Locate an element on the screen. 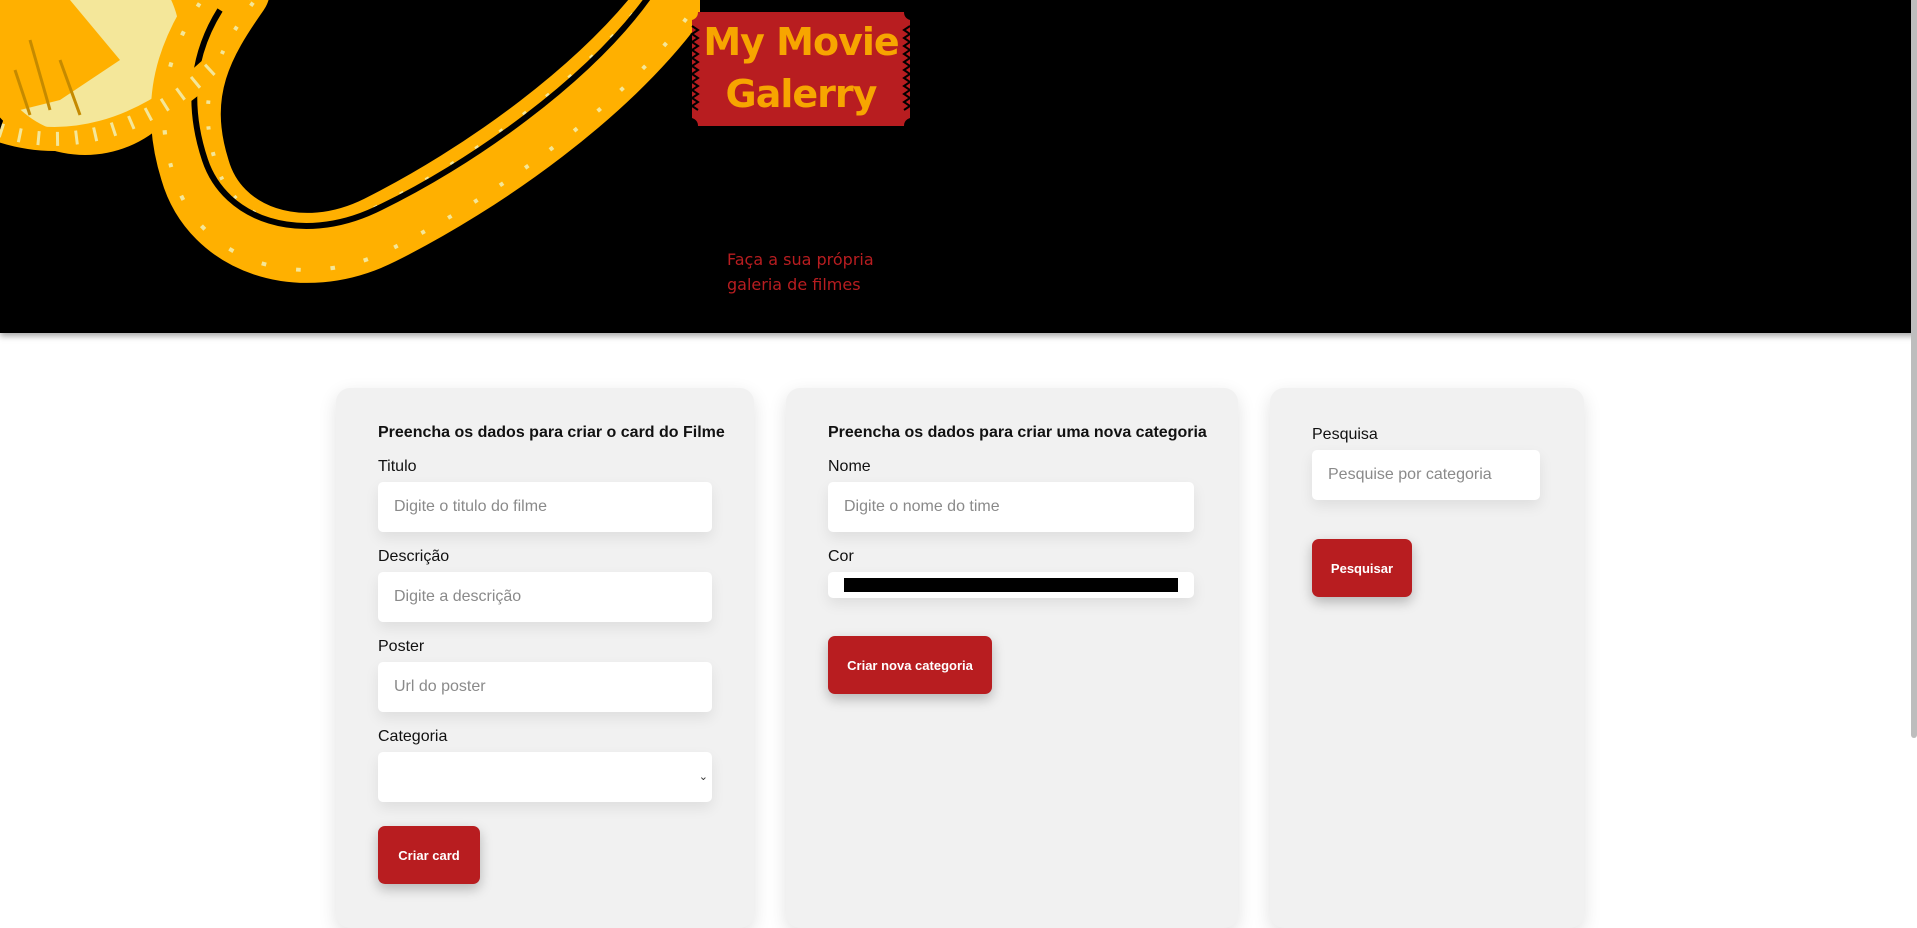 The image size is (1917, 928). categoria-label: Categoria is located at coordinates (413, 736).